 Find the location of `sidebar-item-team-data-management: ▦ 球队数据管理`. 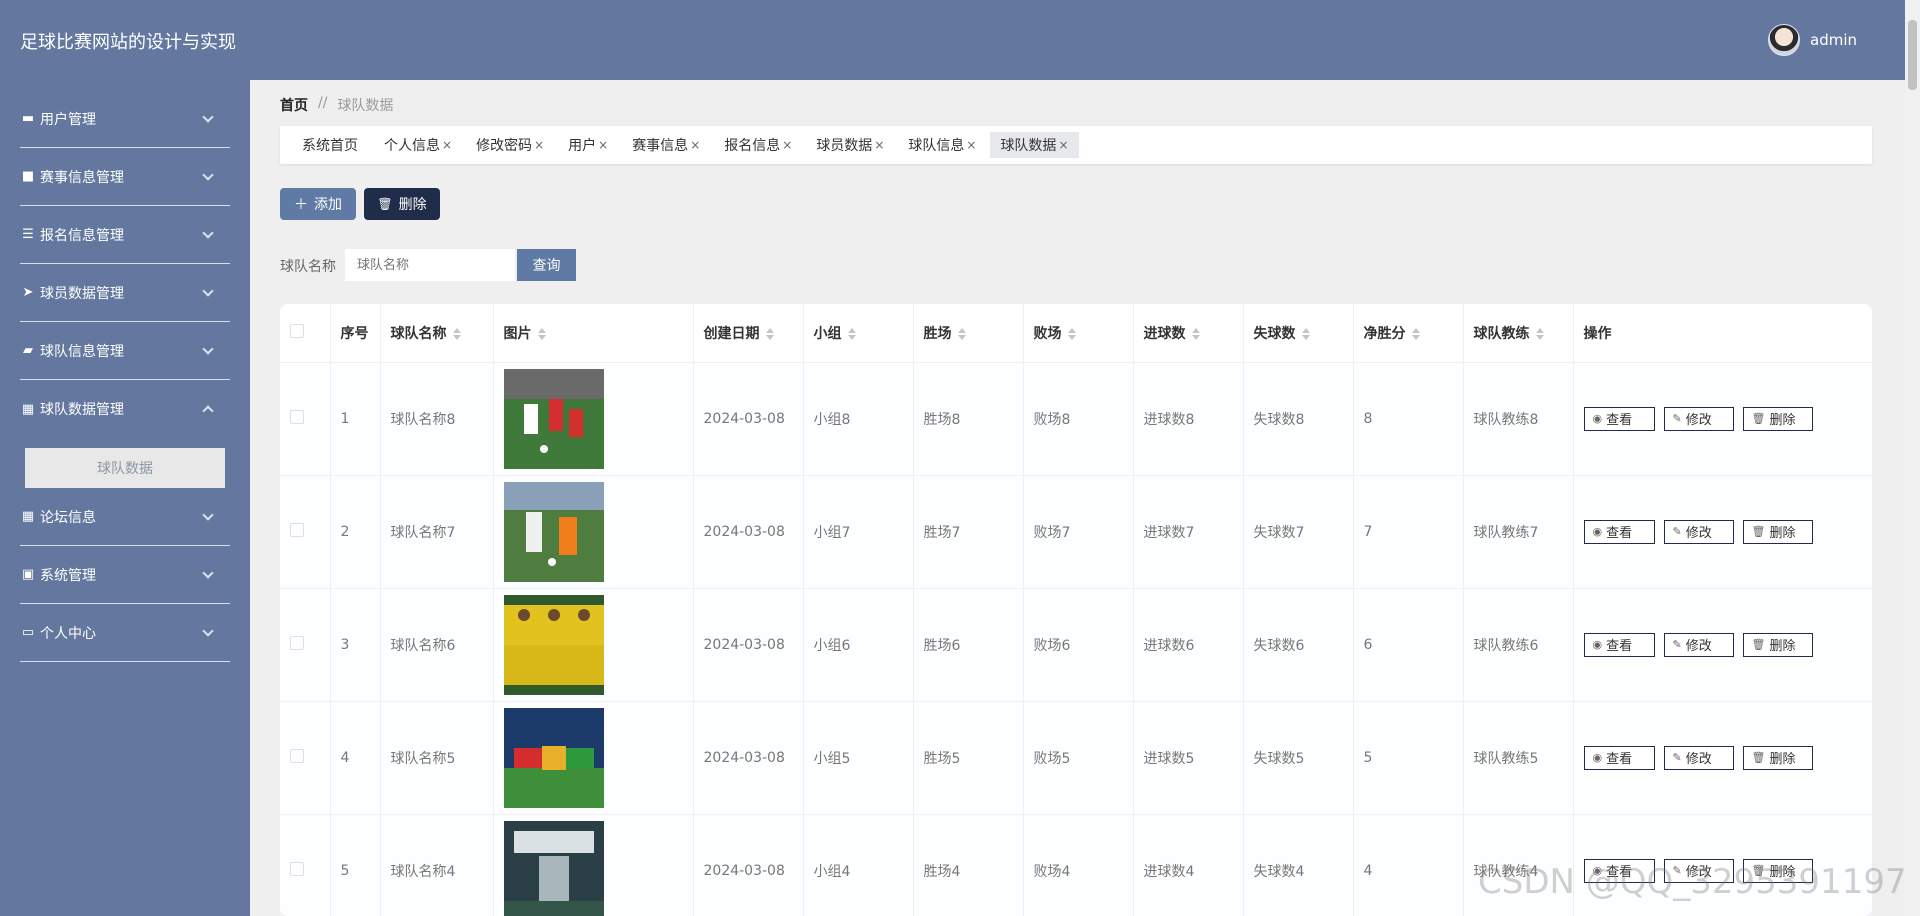

sidebar-item-team-data-management: ▦ 球队数据管理 is located at coordinates (125, 409).